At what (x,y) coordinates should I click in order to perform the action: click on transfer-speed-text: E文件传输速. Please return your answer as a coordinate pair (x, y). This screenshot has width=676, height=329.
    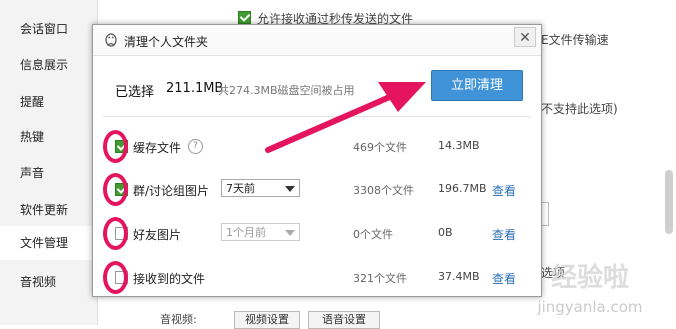
    Looking at the image, I should click on (575, 40).